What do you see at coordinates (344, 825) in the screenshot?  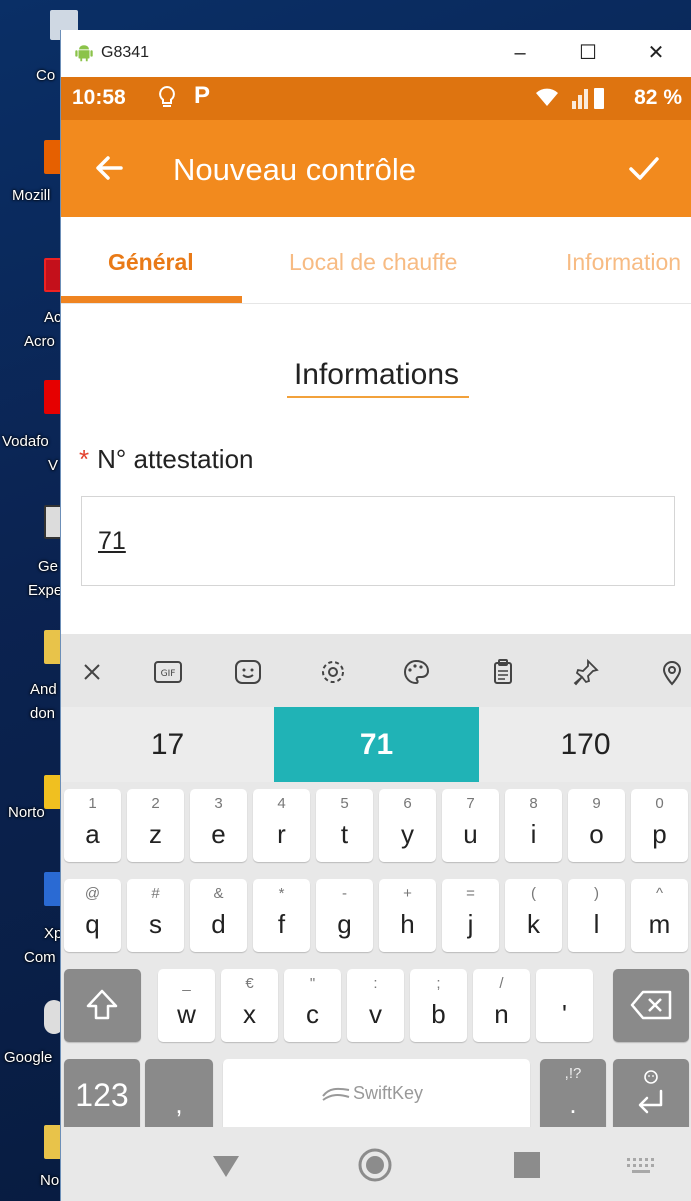 I see `key-t: 5t` at bounding box center [344, 825].